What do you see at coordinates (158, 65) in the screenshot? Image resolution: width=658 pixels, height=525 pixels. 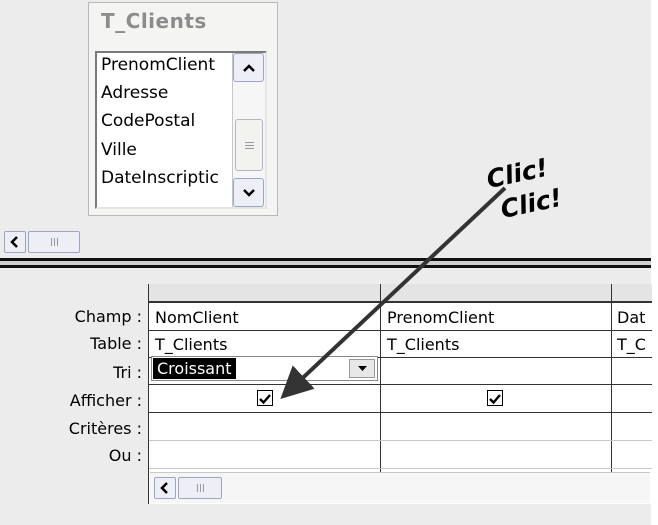 I see `field-item-prenomclient: PrenomClient` at bounding box center [158, 65].